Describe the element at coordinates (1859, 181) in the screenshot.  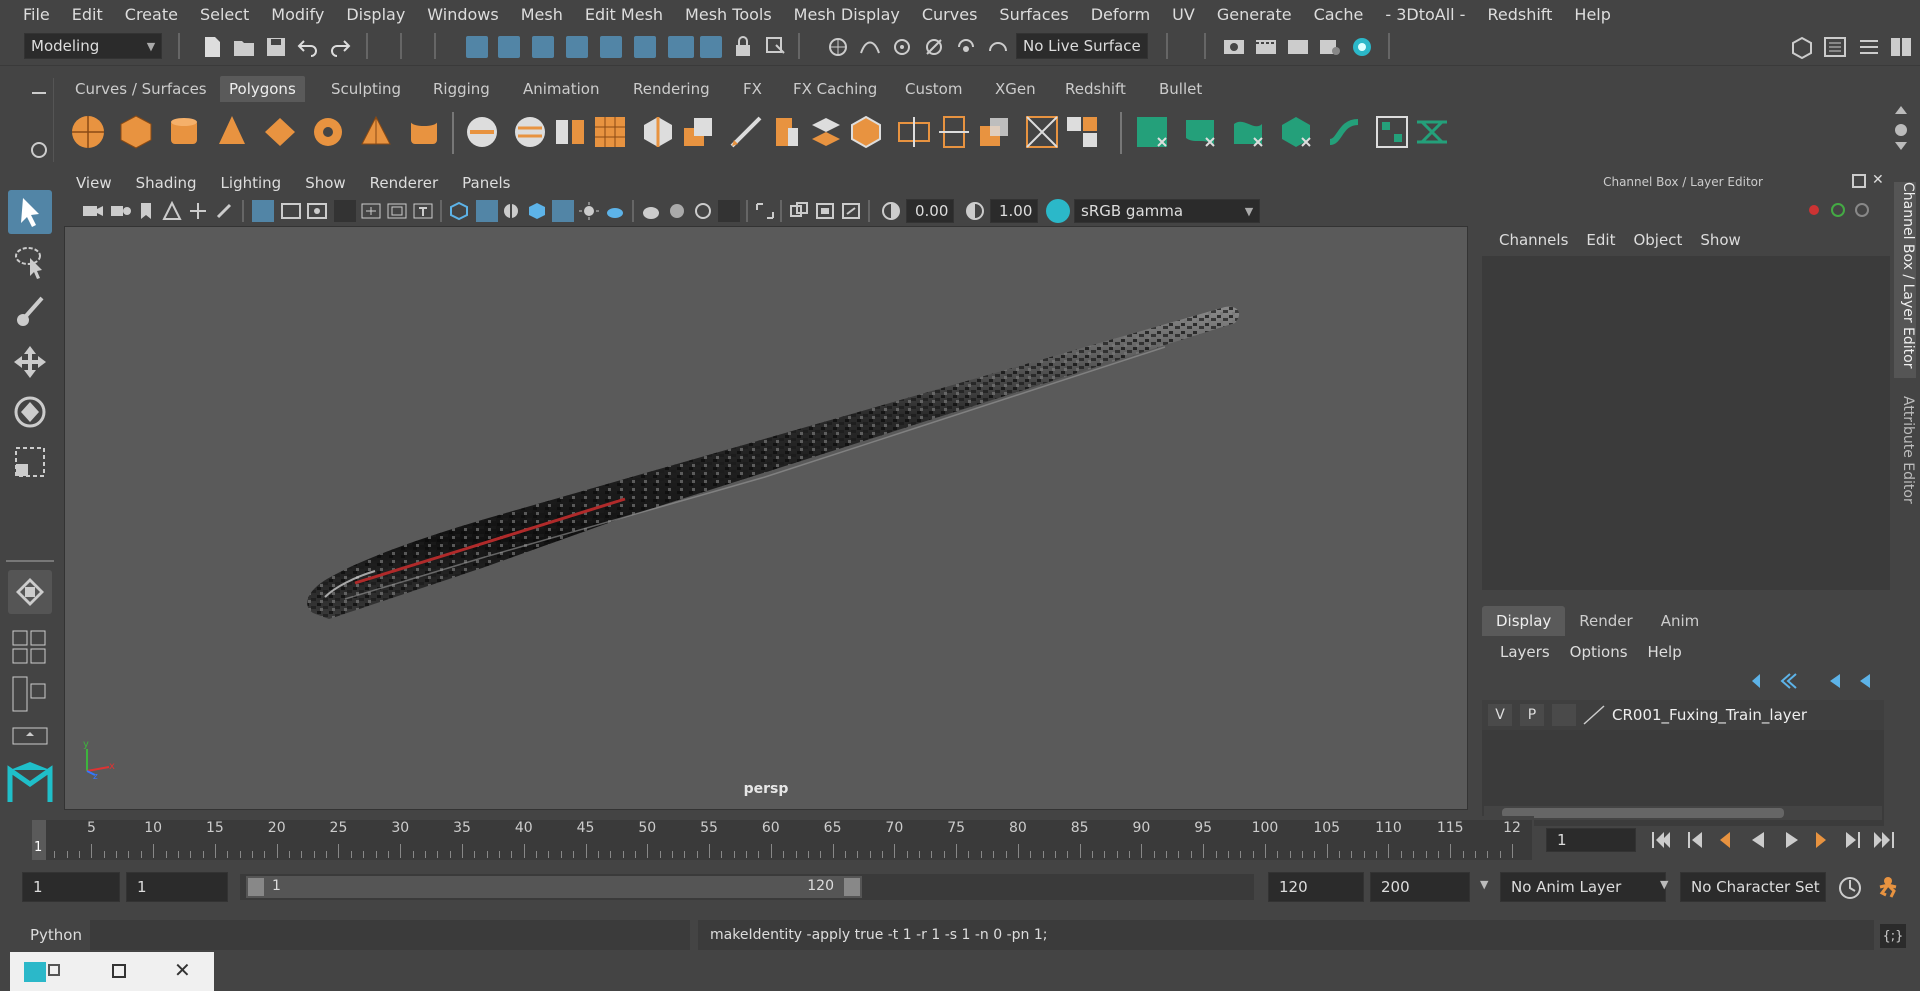
I see `float-panel-icon` at that location.